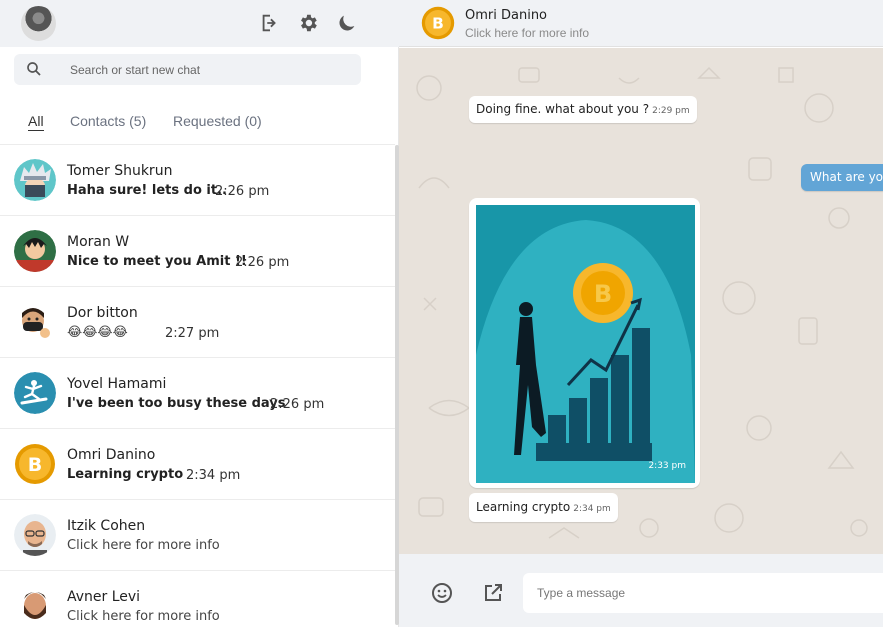  What do you see at coordinates (846, 177) in the screenshot?
I see `message-text: What are you` at bounding box center [846, 177].